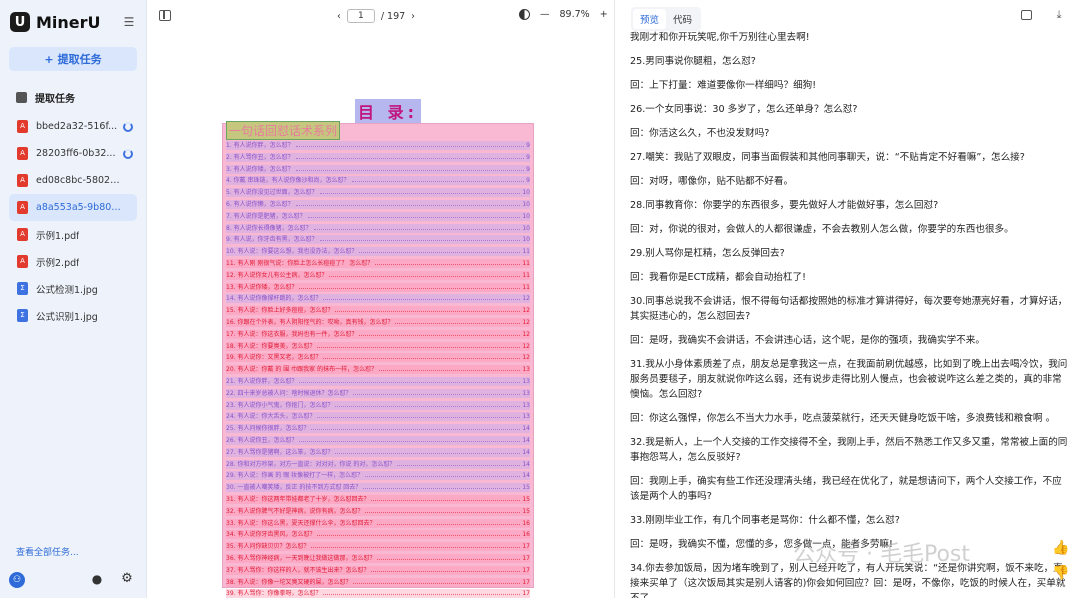  I want to click on toc-line: 34. 有人说你牙齿黑风，怎么怼？ 16, so click(378, 535).